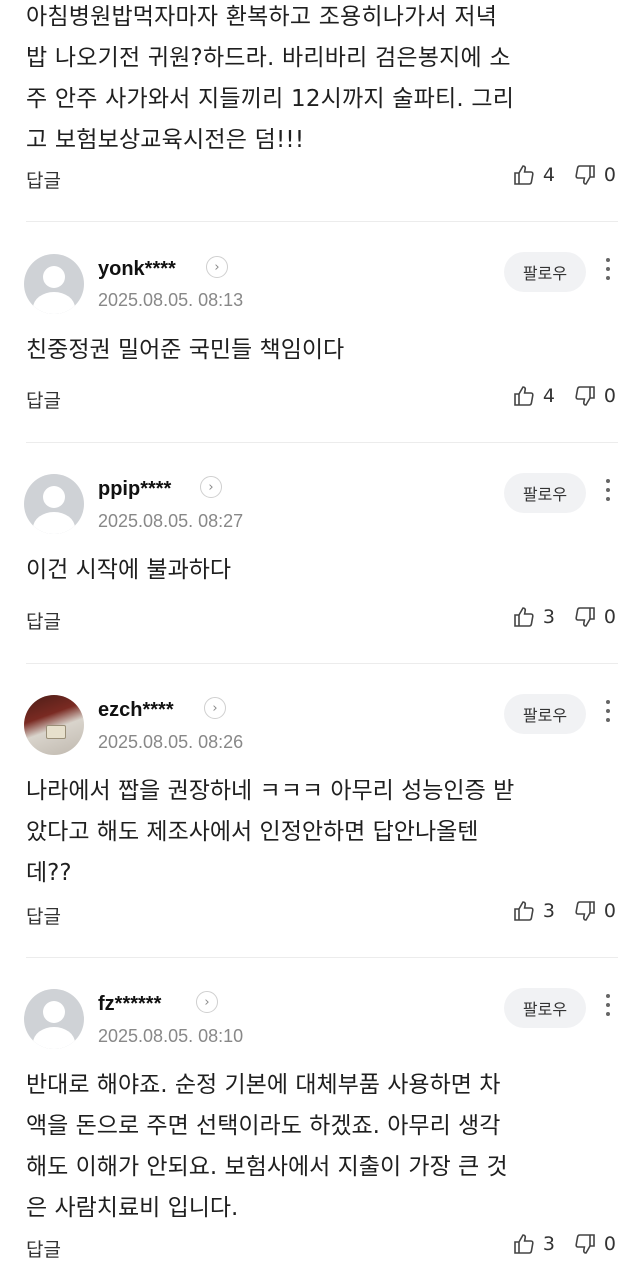  Describe the element at coordinates (171, 1036) in the screenshot. I see `comment-date: 2025.08.05. 08:10` at that location.